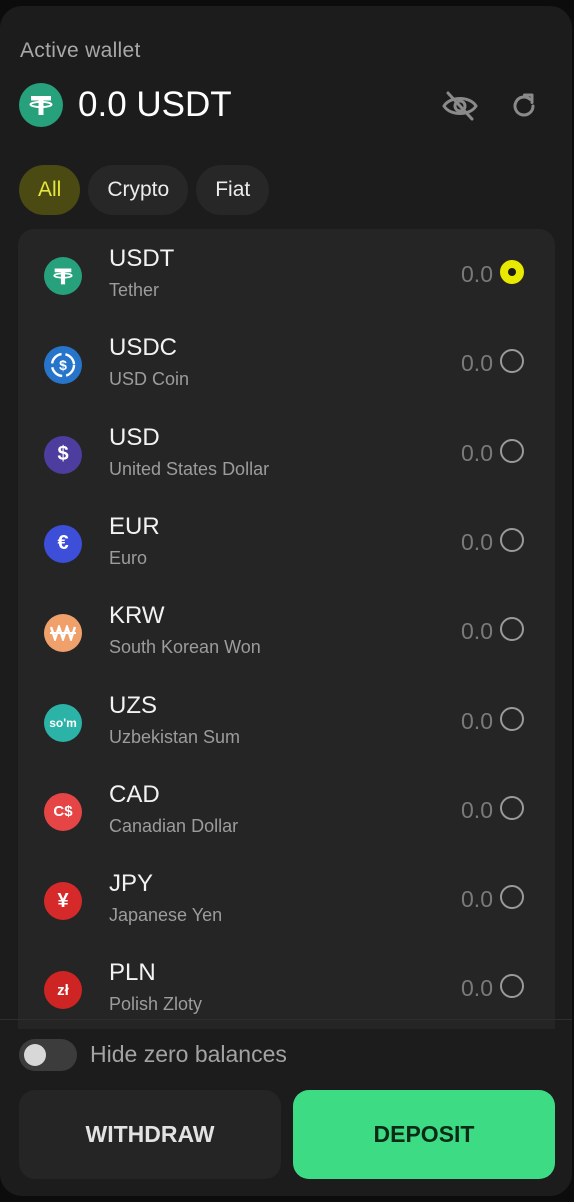 This screenshot has height=1202, width=574. What do you see at coordinates (35, 1055) in the screenshot?
I see `toggle-knob` at bounding box center [35, 1055].